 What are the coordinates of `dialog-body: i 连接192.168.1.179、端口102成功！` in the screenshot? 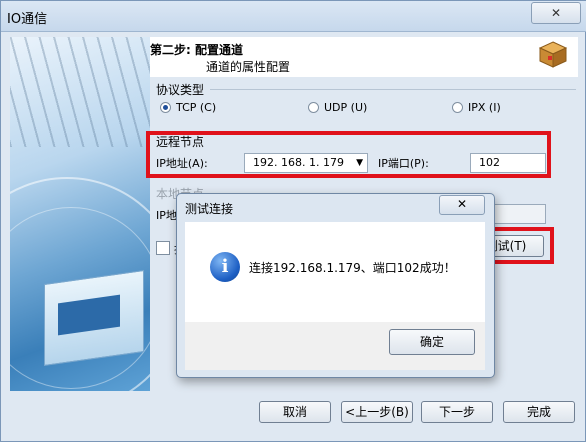 It's located at (335, 272).